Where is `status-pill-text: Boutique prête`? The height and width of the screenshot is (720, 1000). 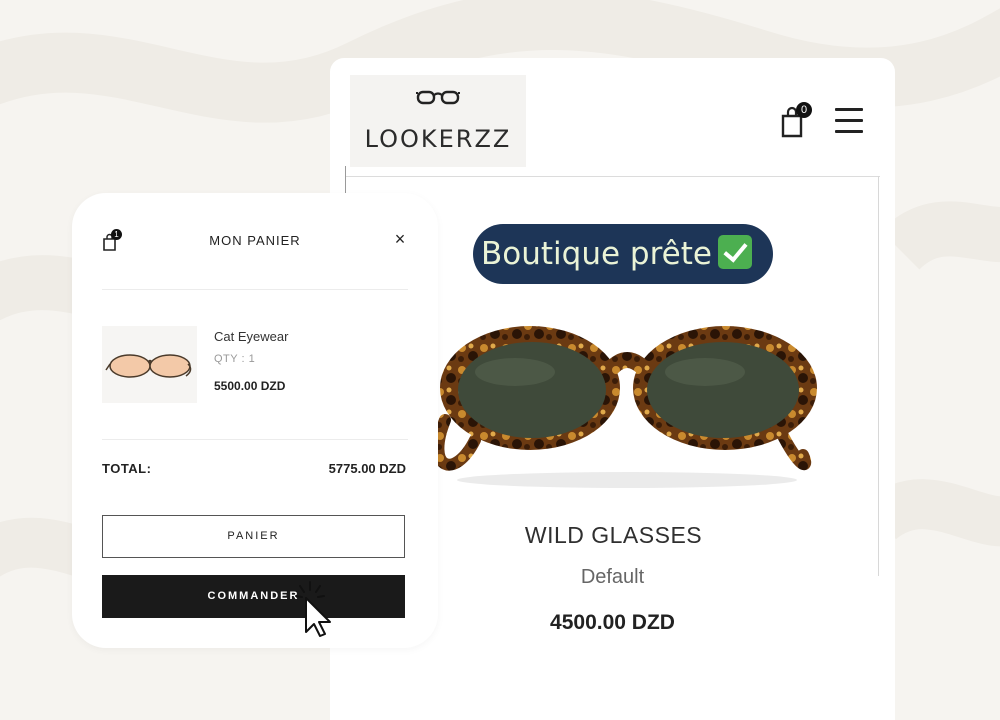 status-pill-text: Boutique prête is located at coordinates (596, 254).